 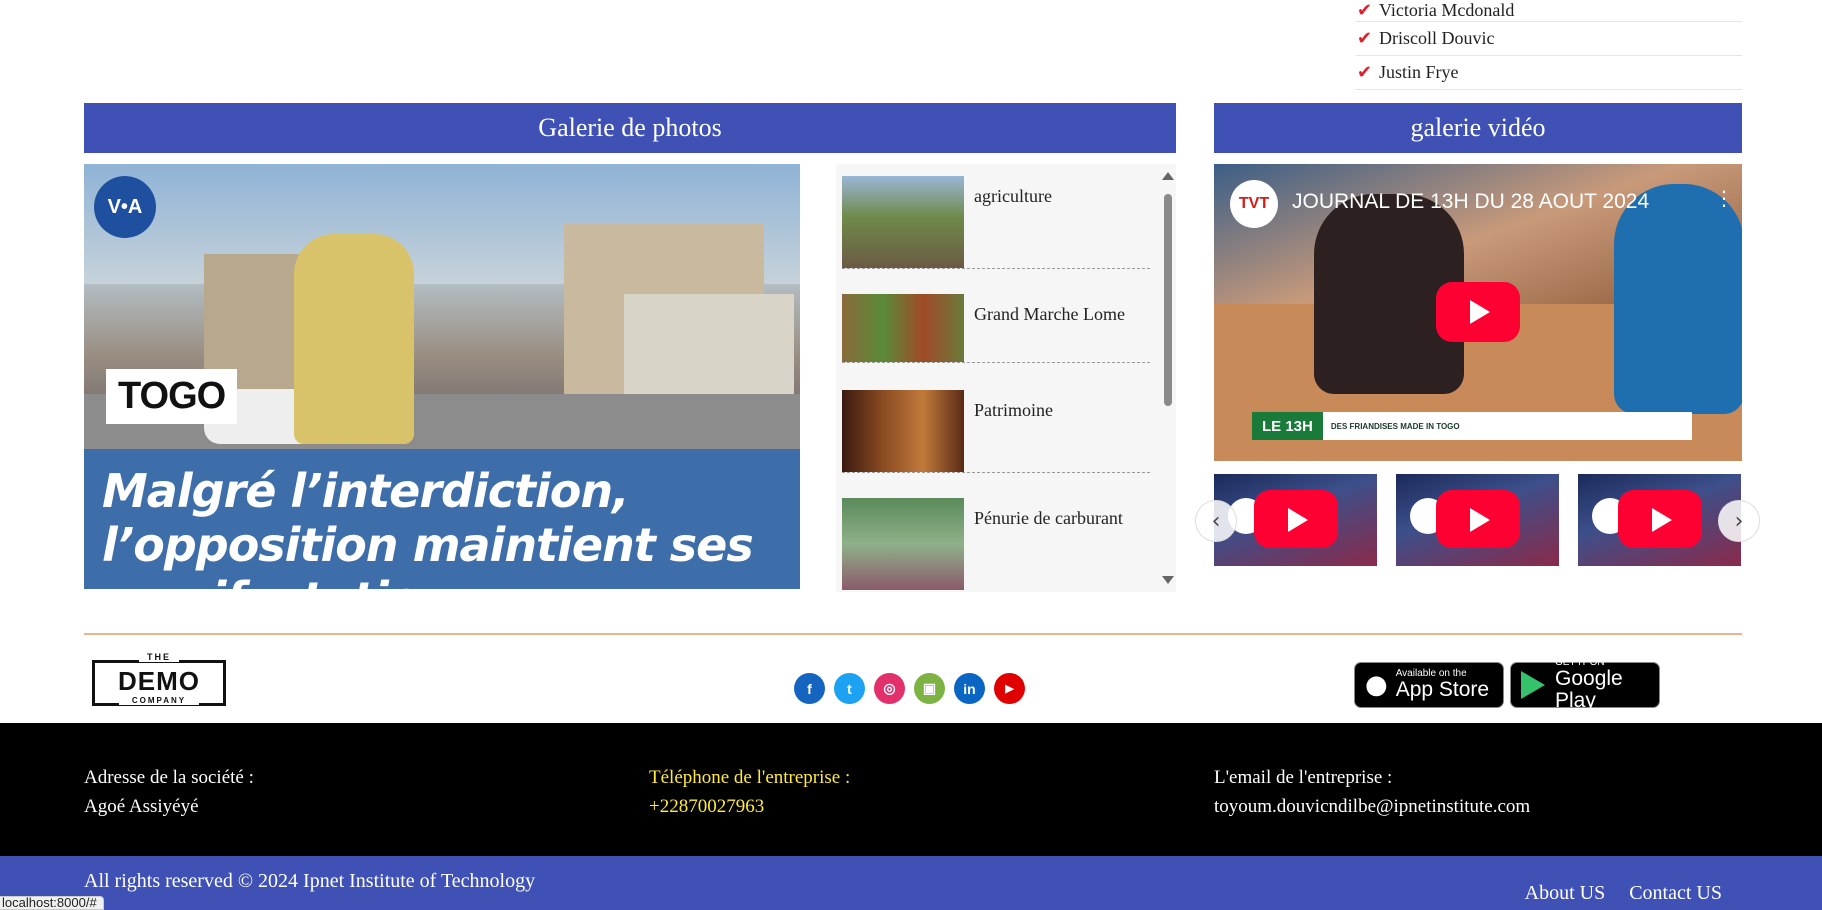 I want to click on contact-link: Contact US, so click(x=1675, y=893).